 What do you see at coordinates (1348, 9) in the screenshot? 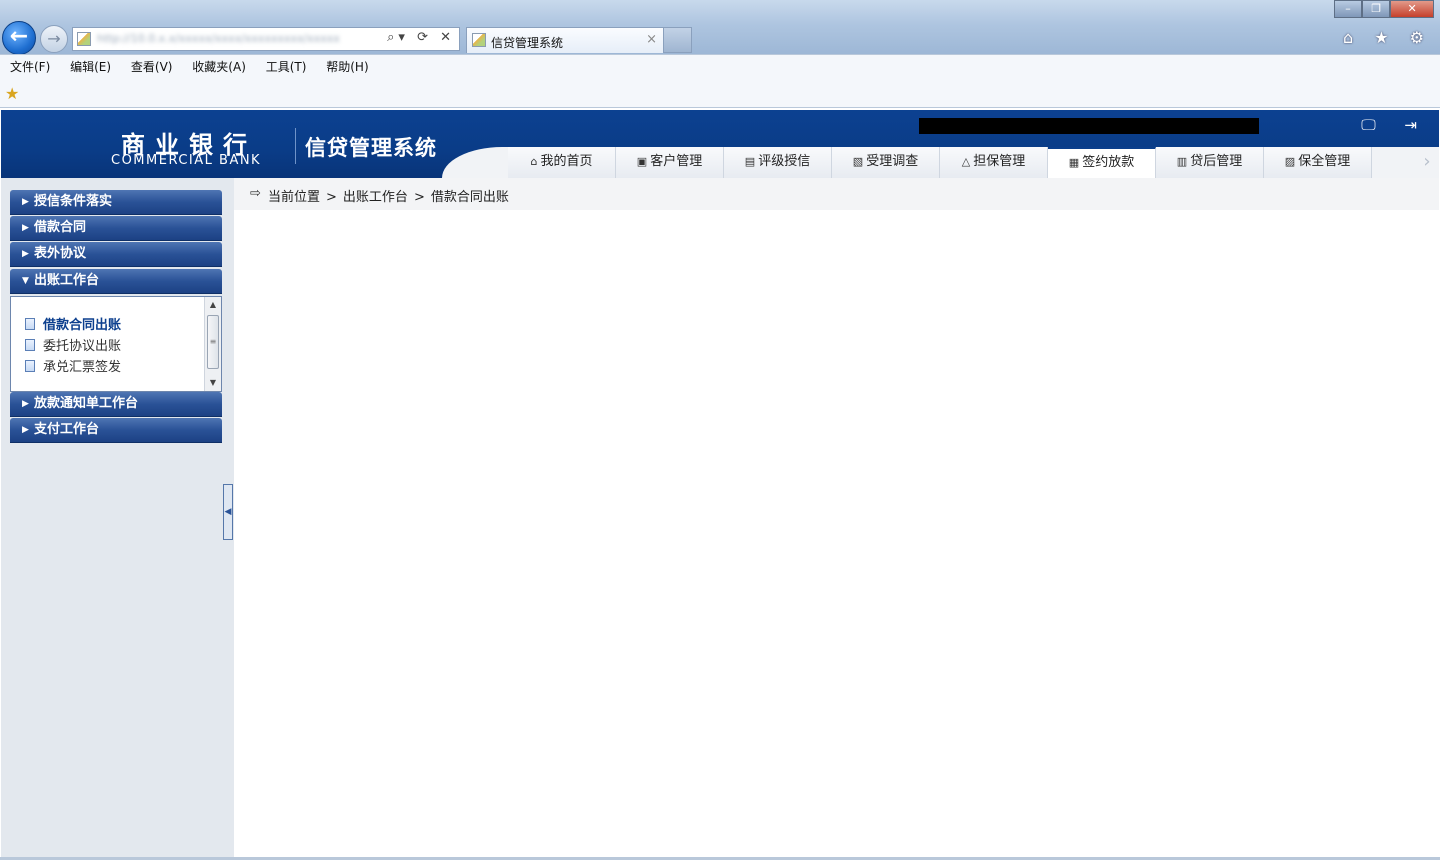
I see `minimize-button: –` at bounding box center [1348, 9].